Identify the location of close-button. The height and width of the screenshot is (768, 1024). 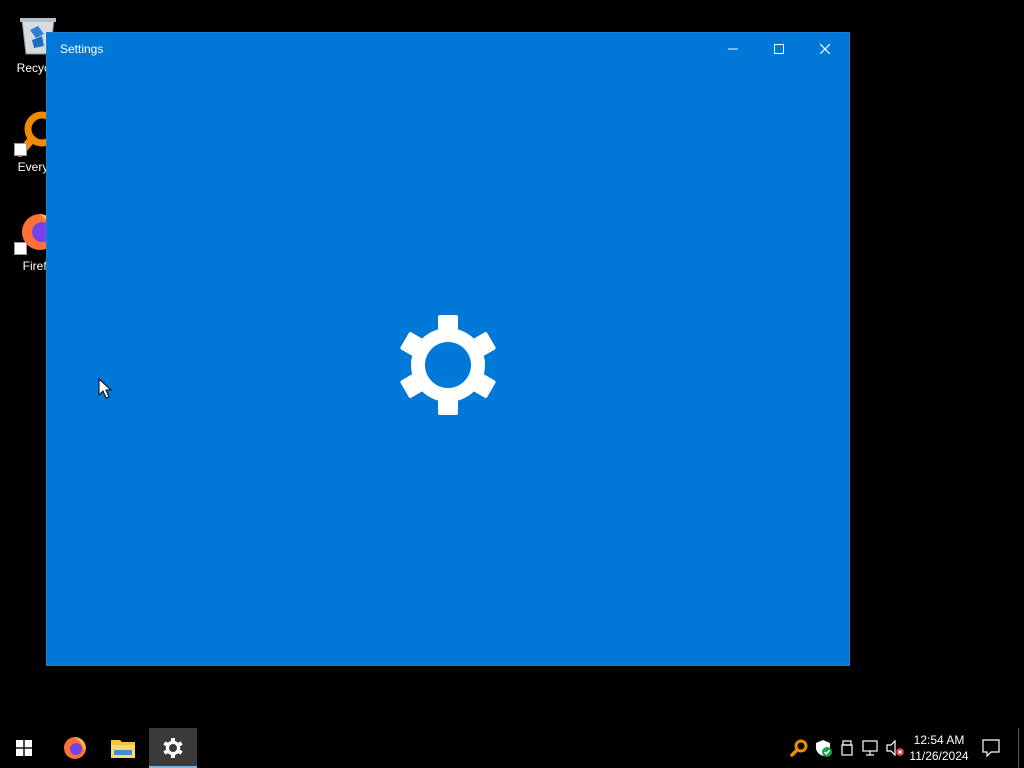
(825, 49).